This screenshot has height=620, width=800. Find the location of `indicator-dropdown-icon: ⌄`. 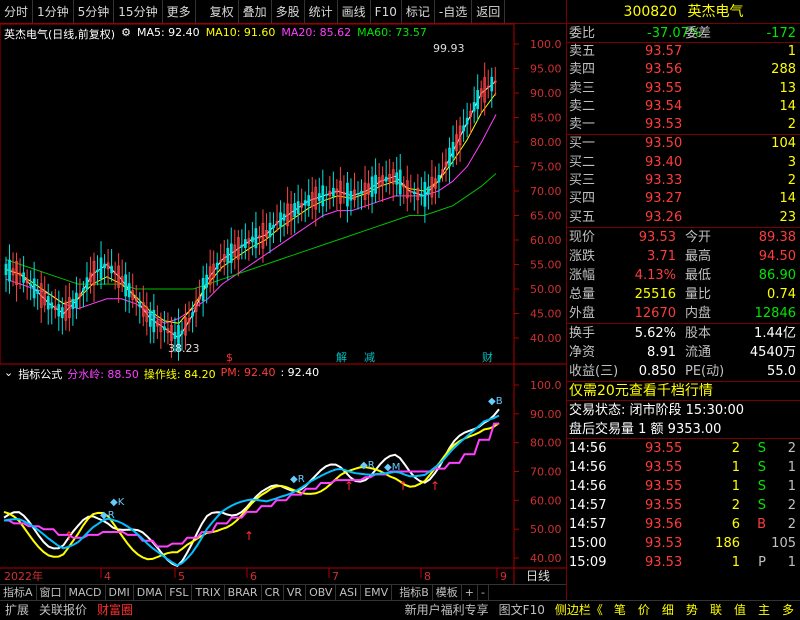

indicator-dropdown-icon: ⌄ is located at coordinates (8, 373).